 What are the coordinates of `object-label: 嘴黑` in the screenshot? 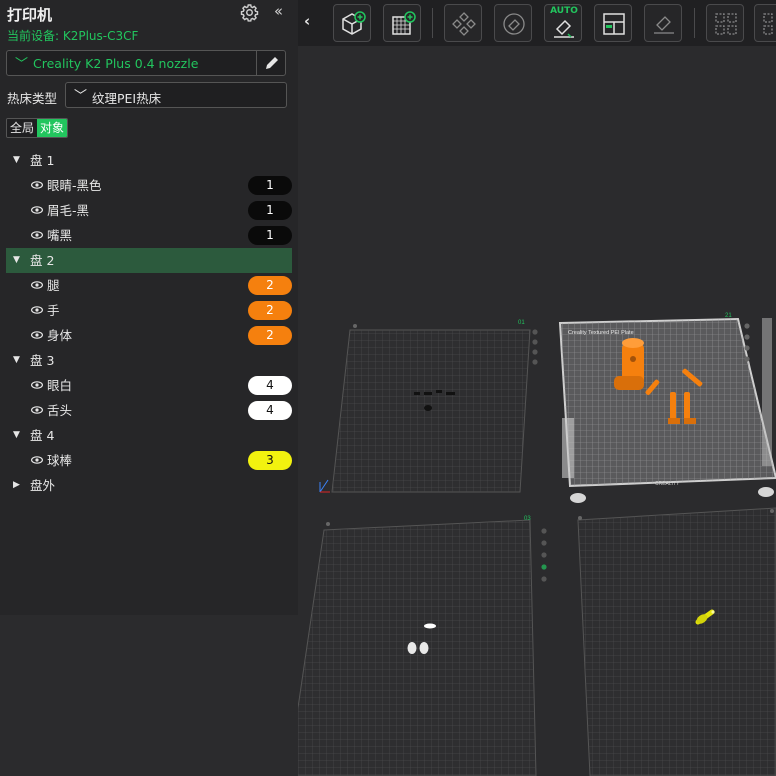 It's located at (60, 235).